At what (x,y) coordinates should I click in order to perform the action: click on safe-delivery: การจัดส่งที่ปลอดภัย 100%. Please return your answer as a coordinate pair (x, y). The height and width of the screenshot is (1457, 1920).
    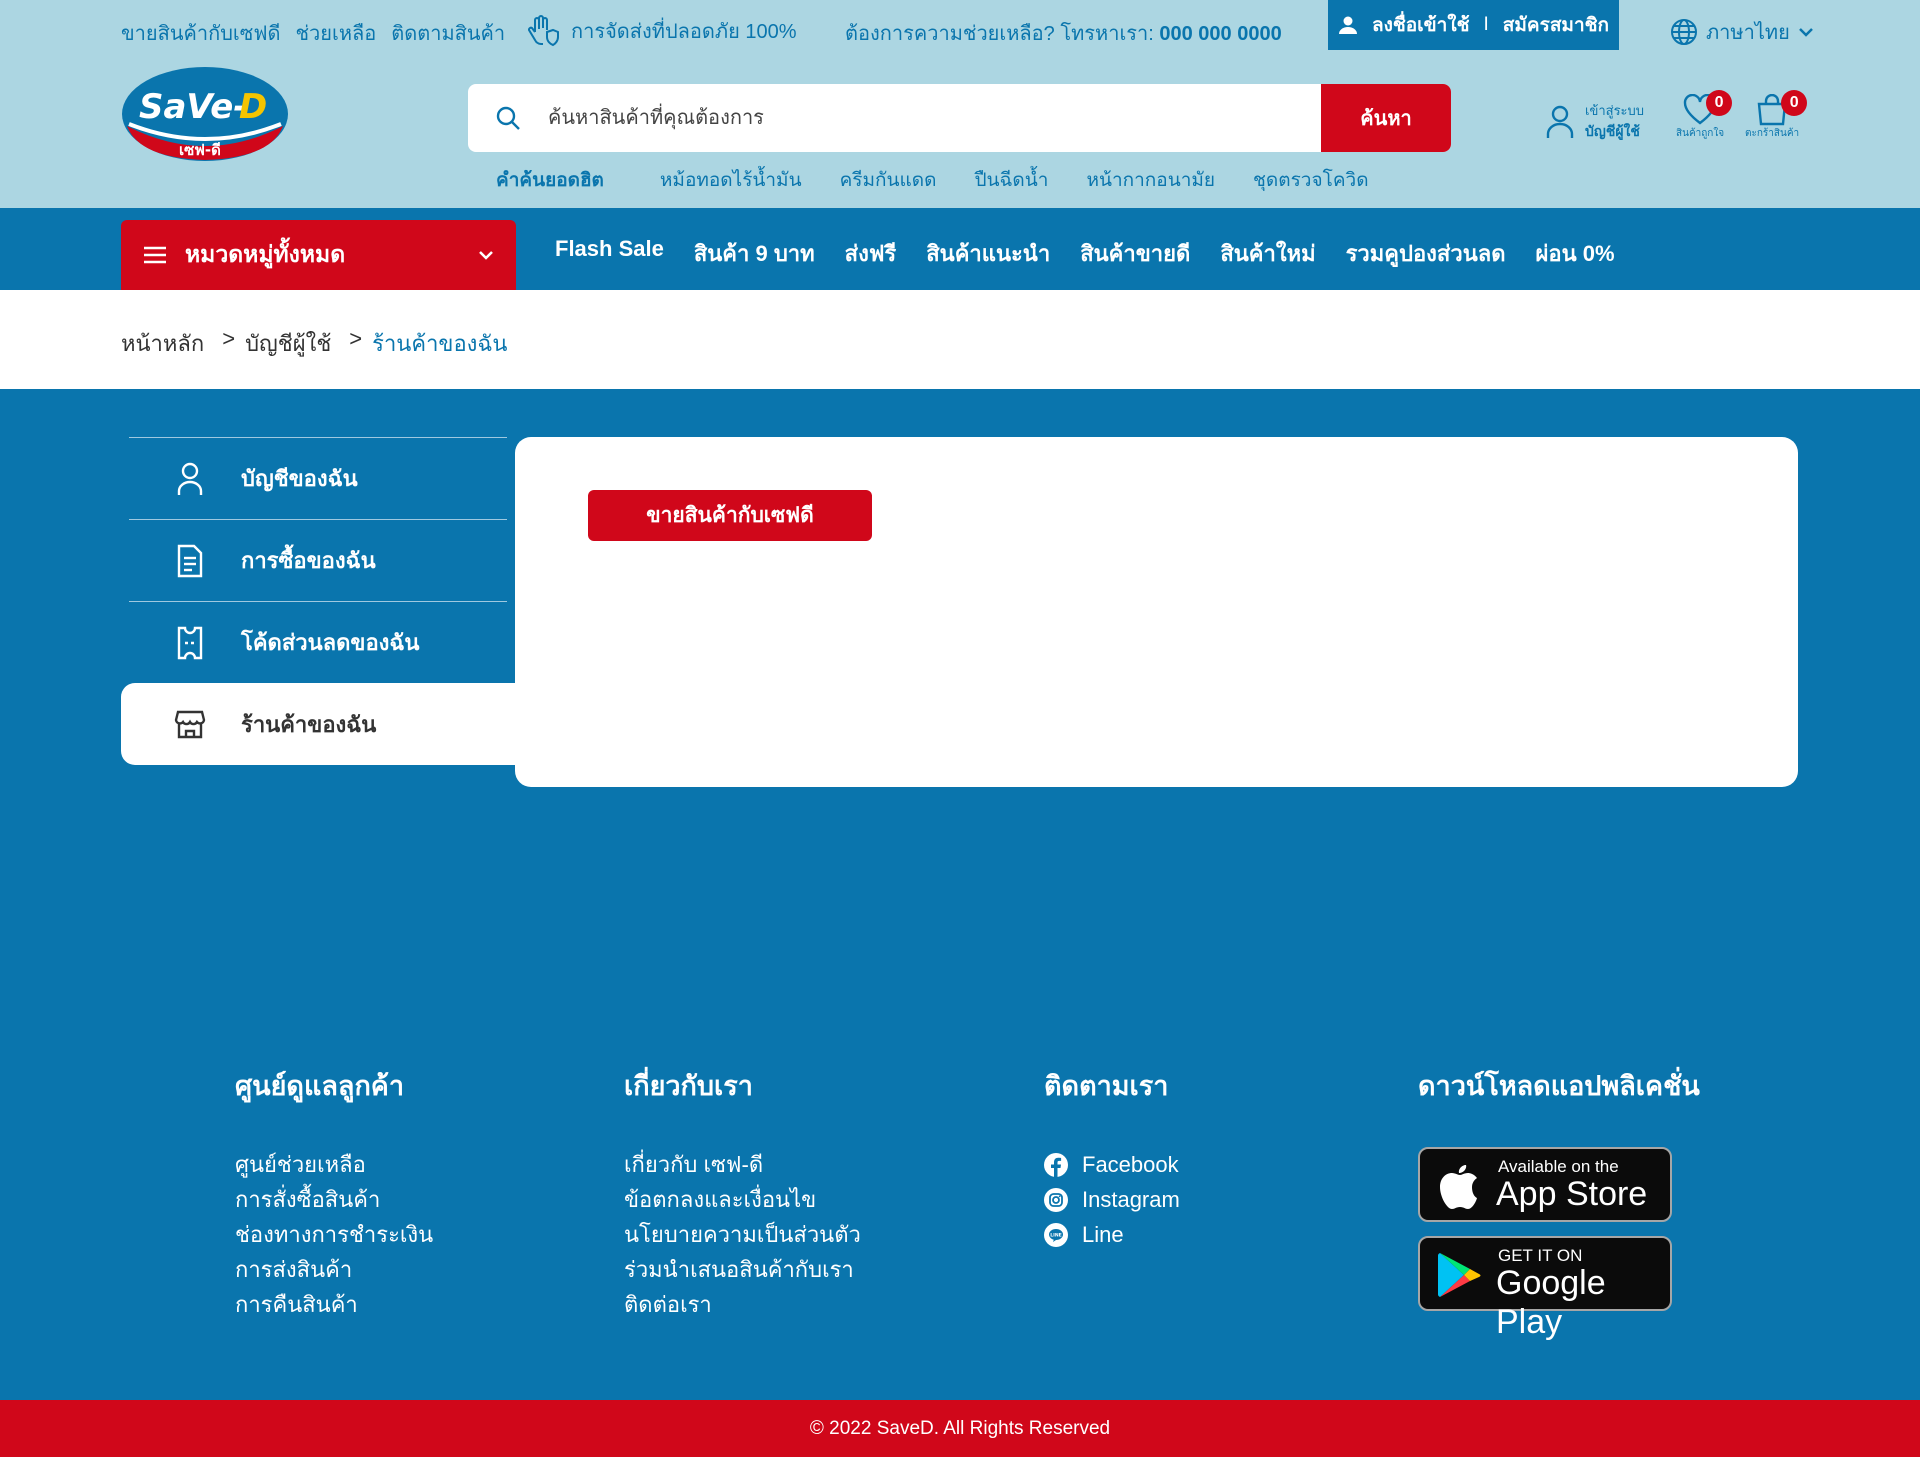
    Looking at the image, I should click on (662, 31).